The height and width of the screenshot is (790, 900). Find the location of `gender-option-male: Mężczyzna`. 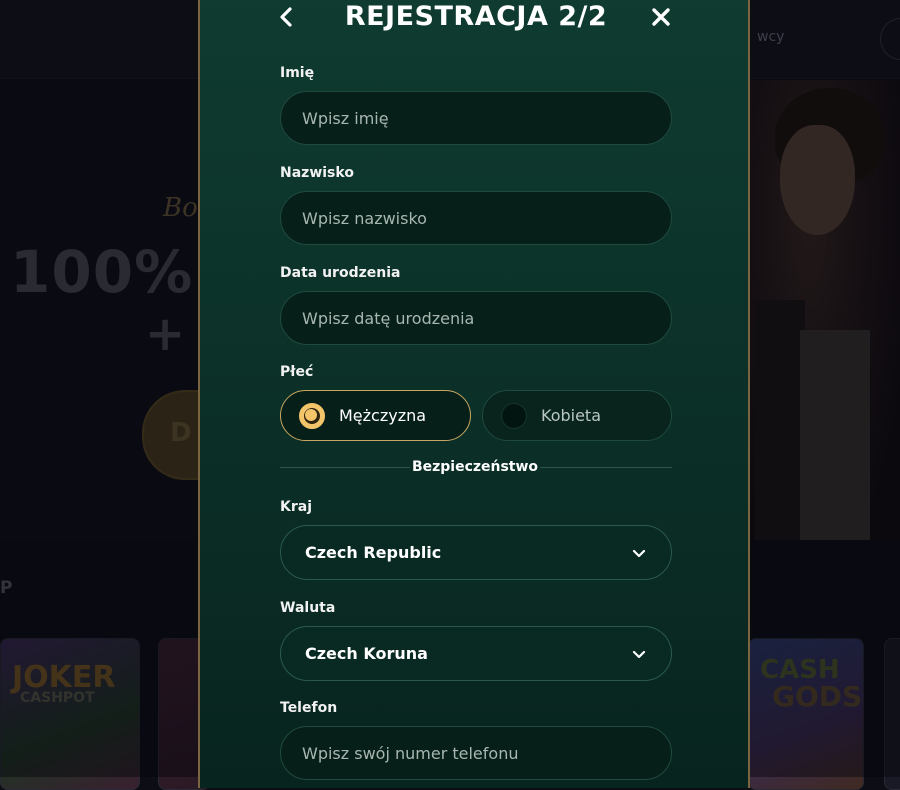

gender-option-male: Mężczyzna is located at coordinates (375, 415).